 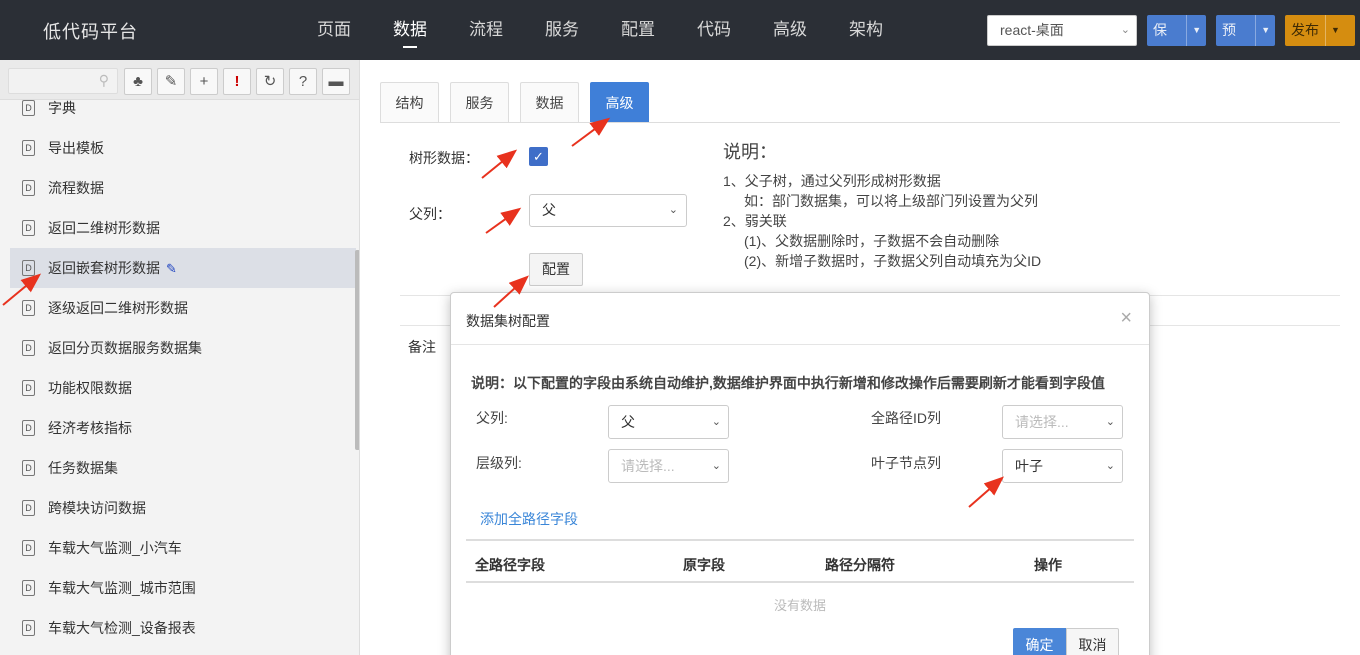 I want to click on level-column-select: 请选择... ⌄, so click(x=668, y=466).